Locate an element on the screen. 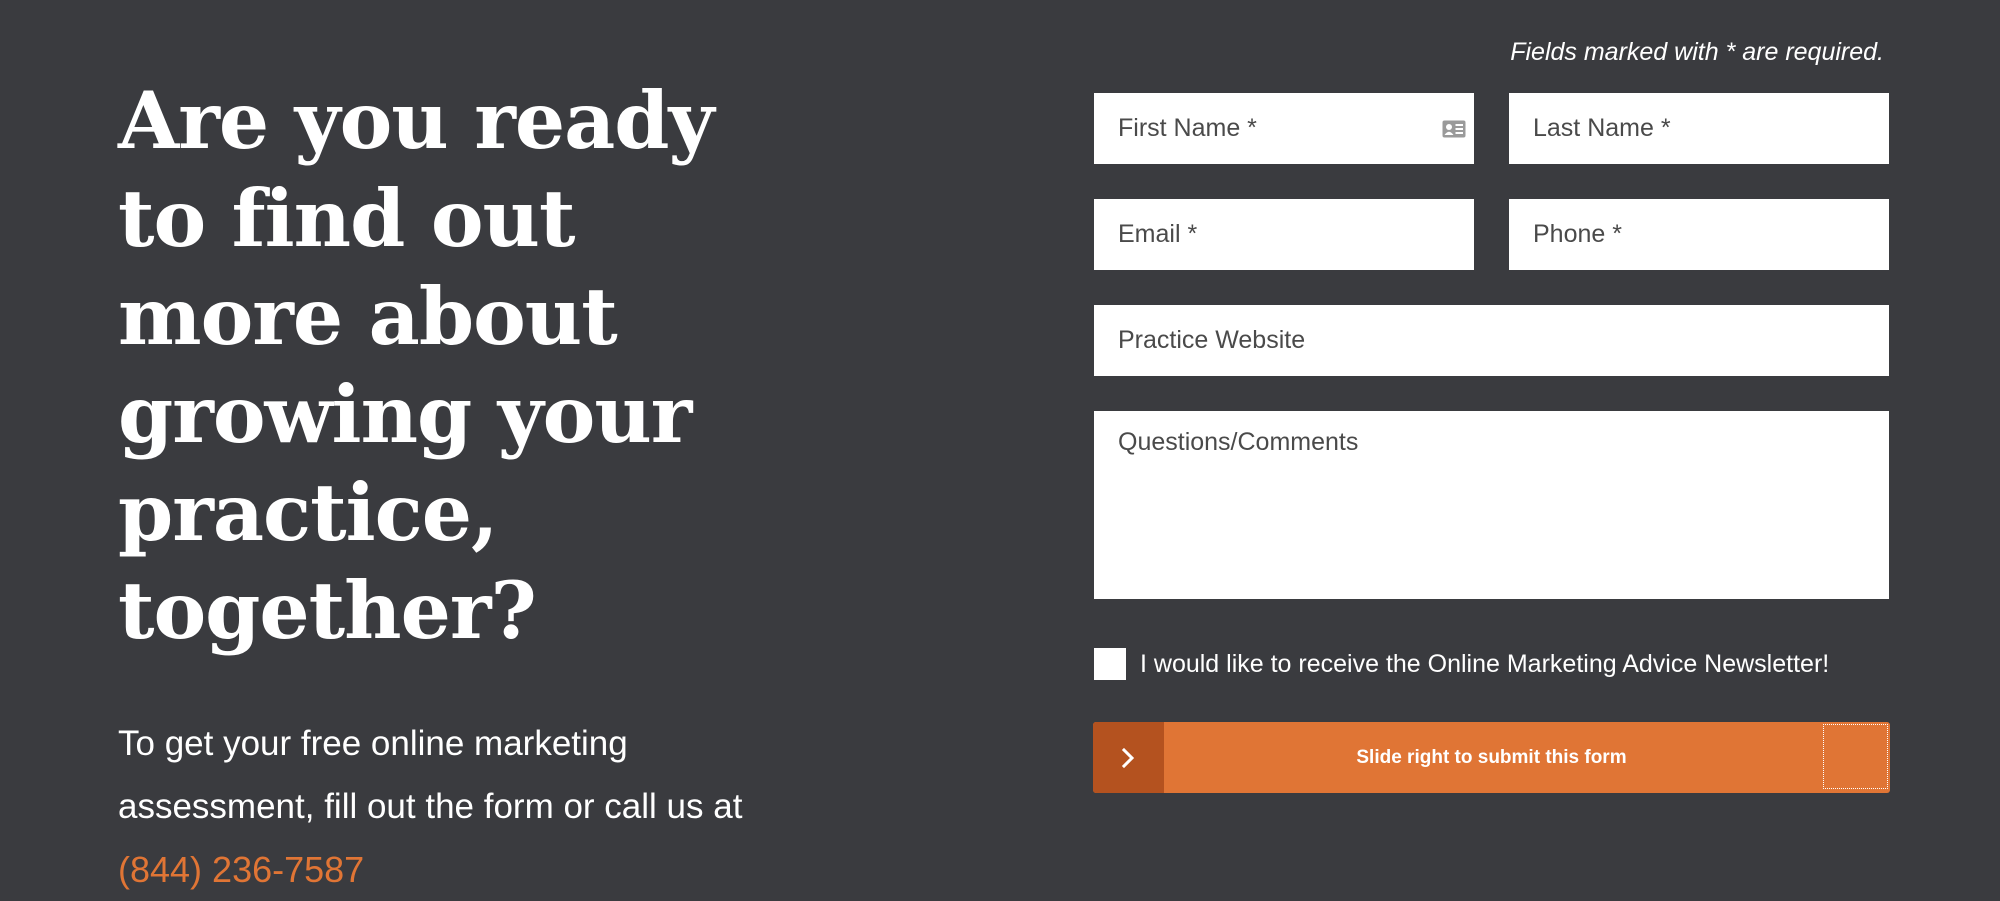 This screenshot has height=901, width=2000. phone-field is located at coordinates (1699, 234).